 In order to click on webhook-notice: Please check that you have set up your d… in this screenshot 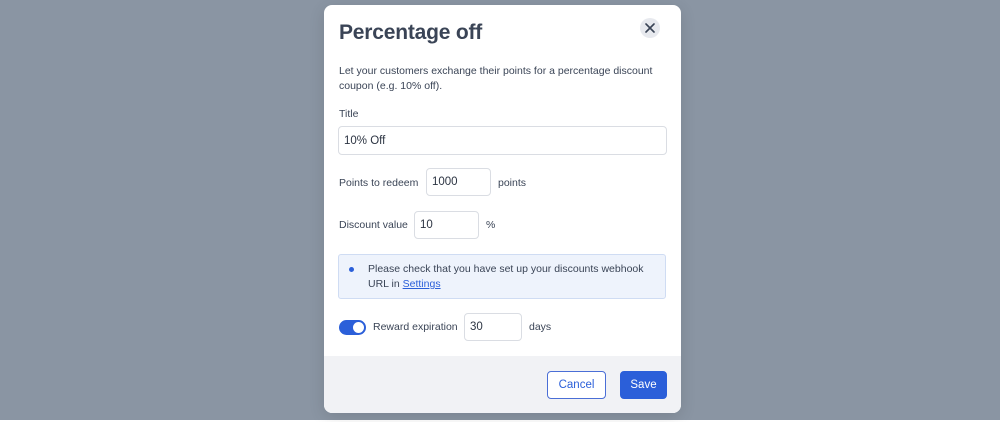, I will do `click(502, 276)`.